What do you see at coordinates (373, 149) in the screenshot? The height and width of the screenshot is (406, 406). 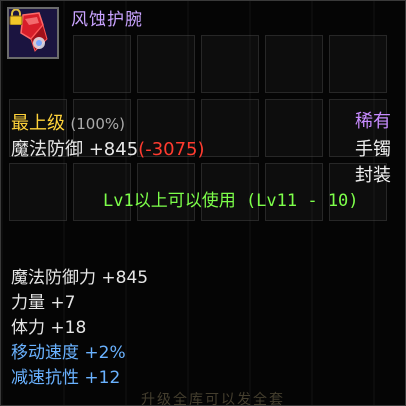 I see `slot-type: 手镯` at bounding box center [373, 149].